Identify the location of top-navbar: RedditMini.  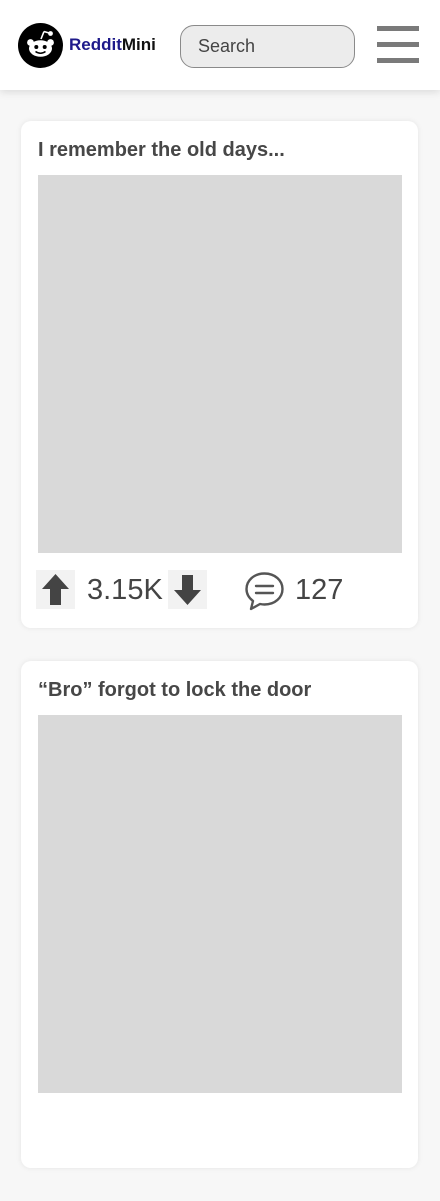
(220, 45).